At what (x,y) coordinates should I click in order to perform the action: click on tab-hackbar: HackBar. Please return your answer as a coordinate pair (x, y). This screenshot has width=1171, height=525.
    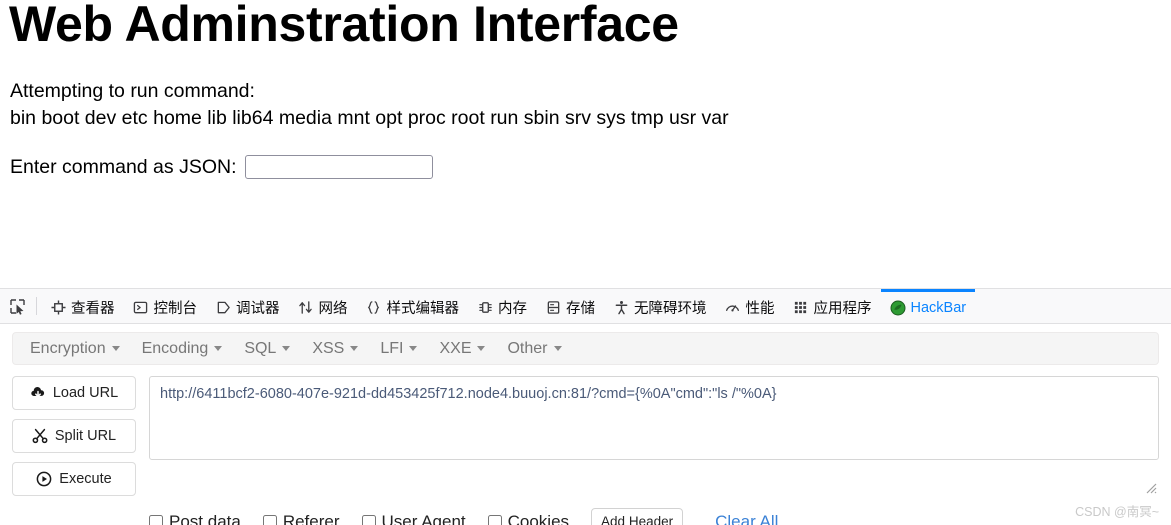
    Looking at the image, I should click on (928, 306).